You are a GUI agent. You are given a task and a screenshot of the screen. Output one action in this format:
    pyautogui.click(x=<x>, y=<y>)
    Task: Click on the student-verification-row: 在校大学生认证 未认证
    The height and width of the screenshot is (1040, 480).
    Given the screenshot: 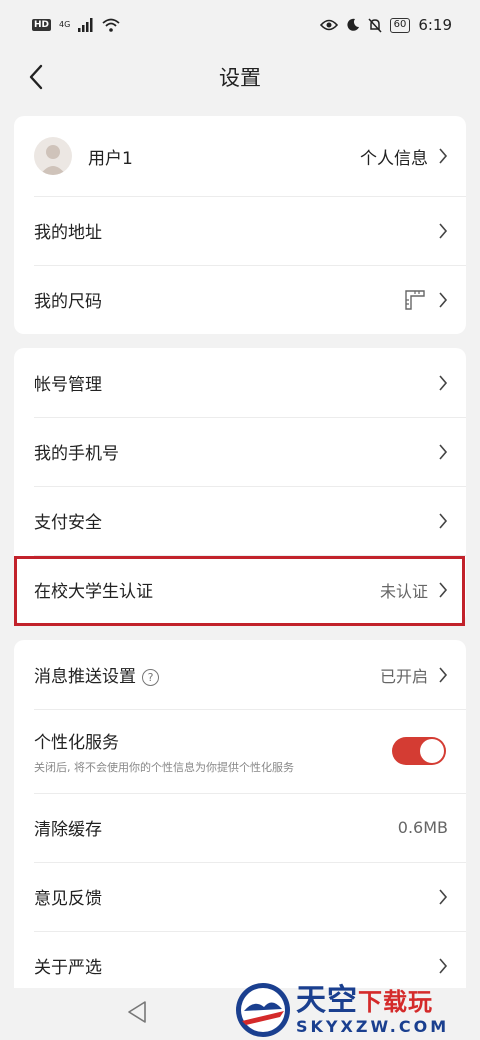 What is the action you would take?
    pyautogui.click(x=240, y=589)
    